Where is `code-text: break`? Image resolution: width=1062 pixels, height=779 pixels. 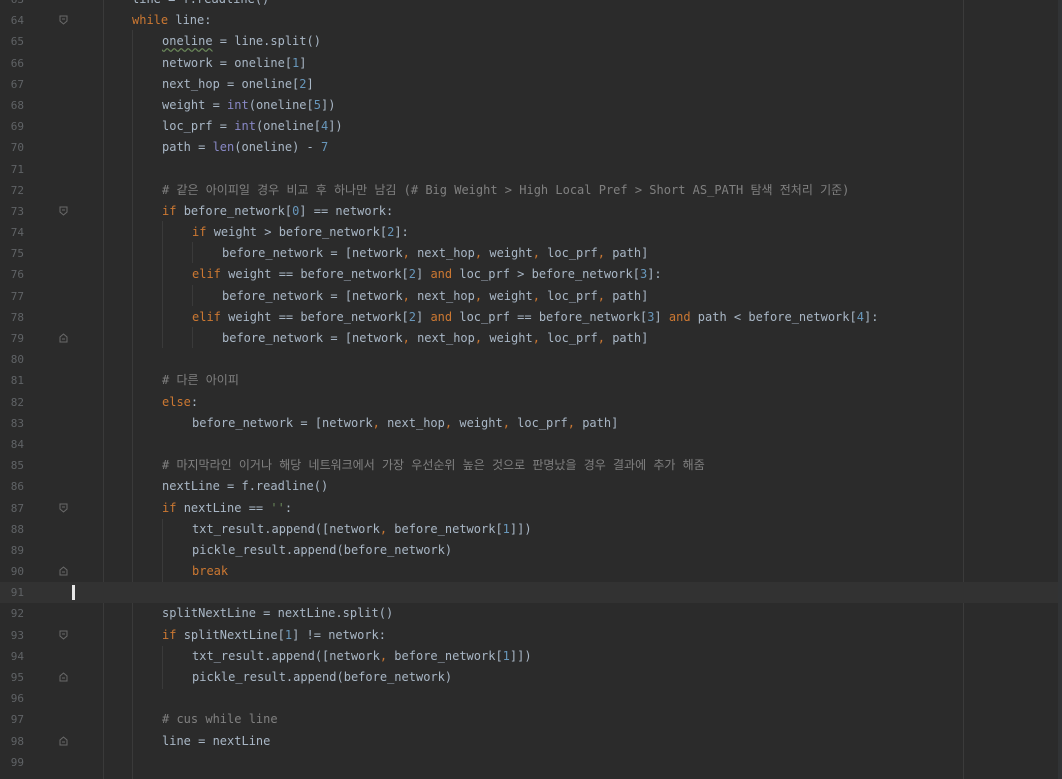
code-text: break is located at coordinates (210, 571).